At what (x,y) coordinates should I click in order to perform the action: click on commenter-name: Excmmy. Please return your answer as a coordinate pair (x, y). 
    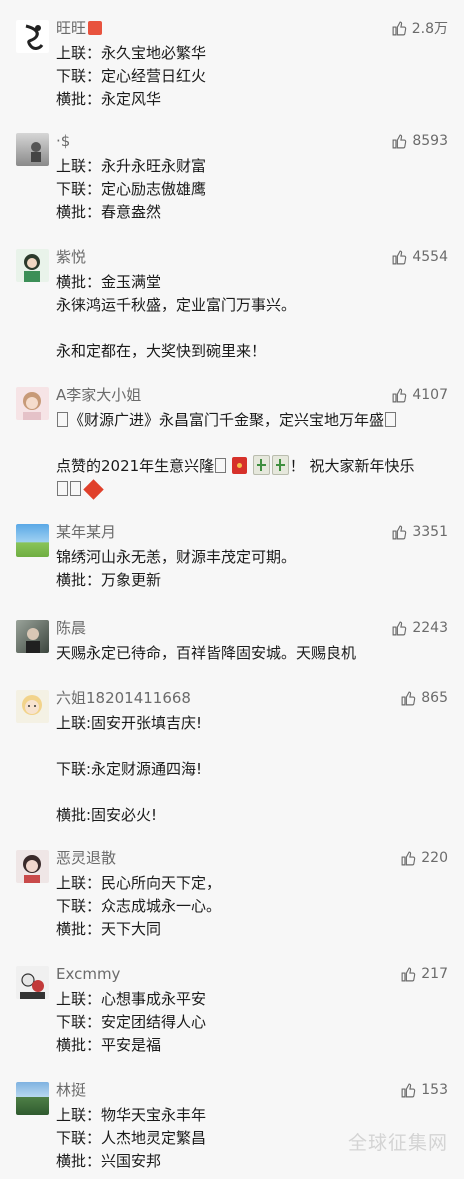
    Looking at the image, I should click on (88, 974).